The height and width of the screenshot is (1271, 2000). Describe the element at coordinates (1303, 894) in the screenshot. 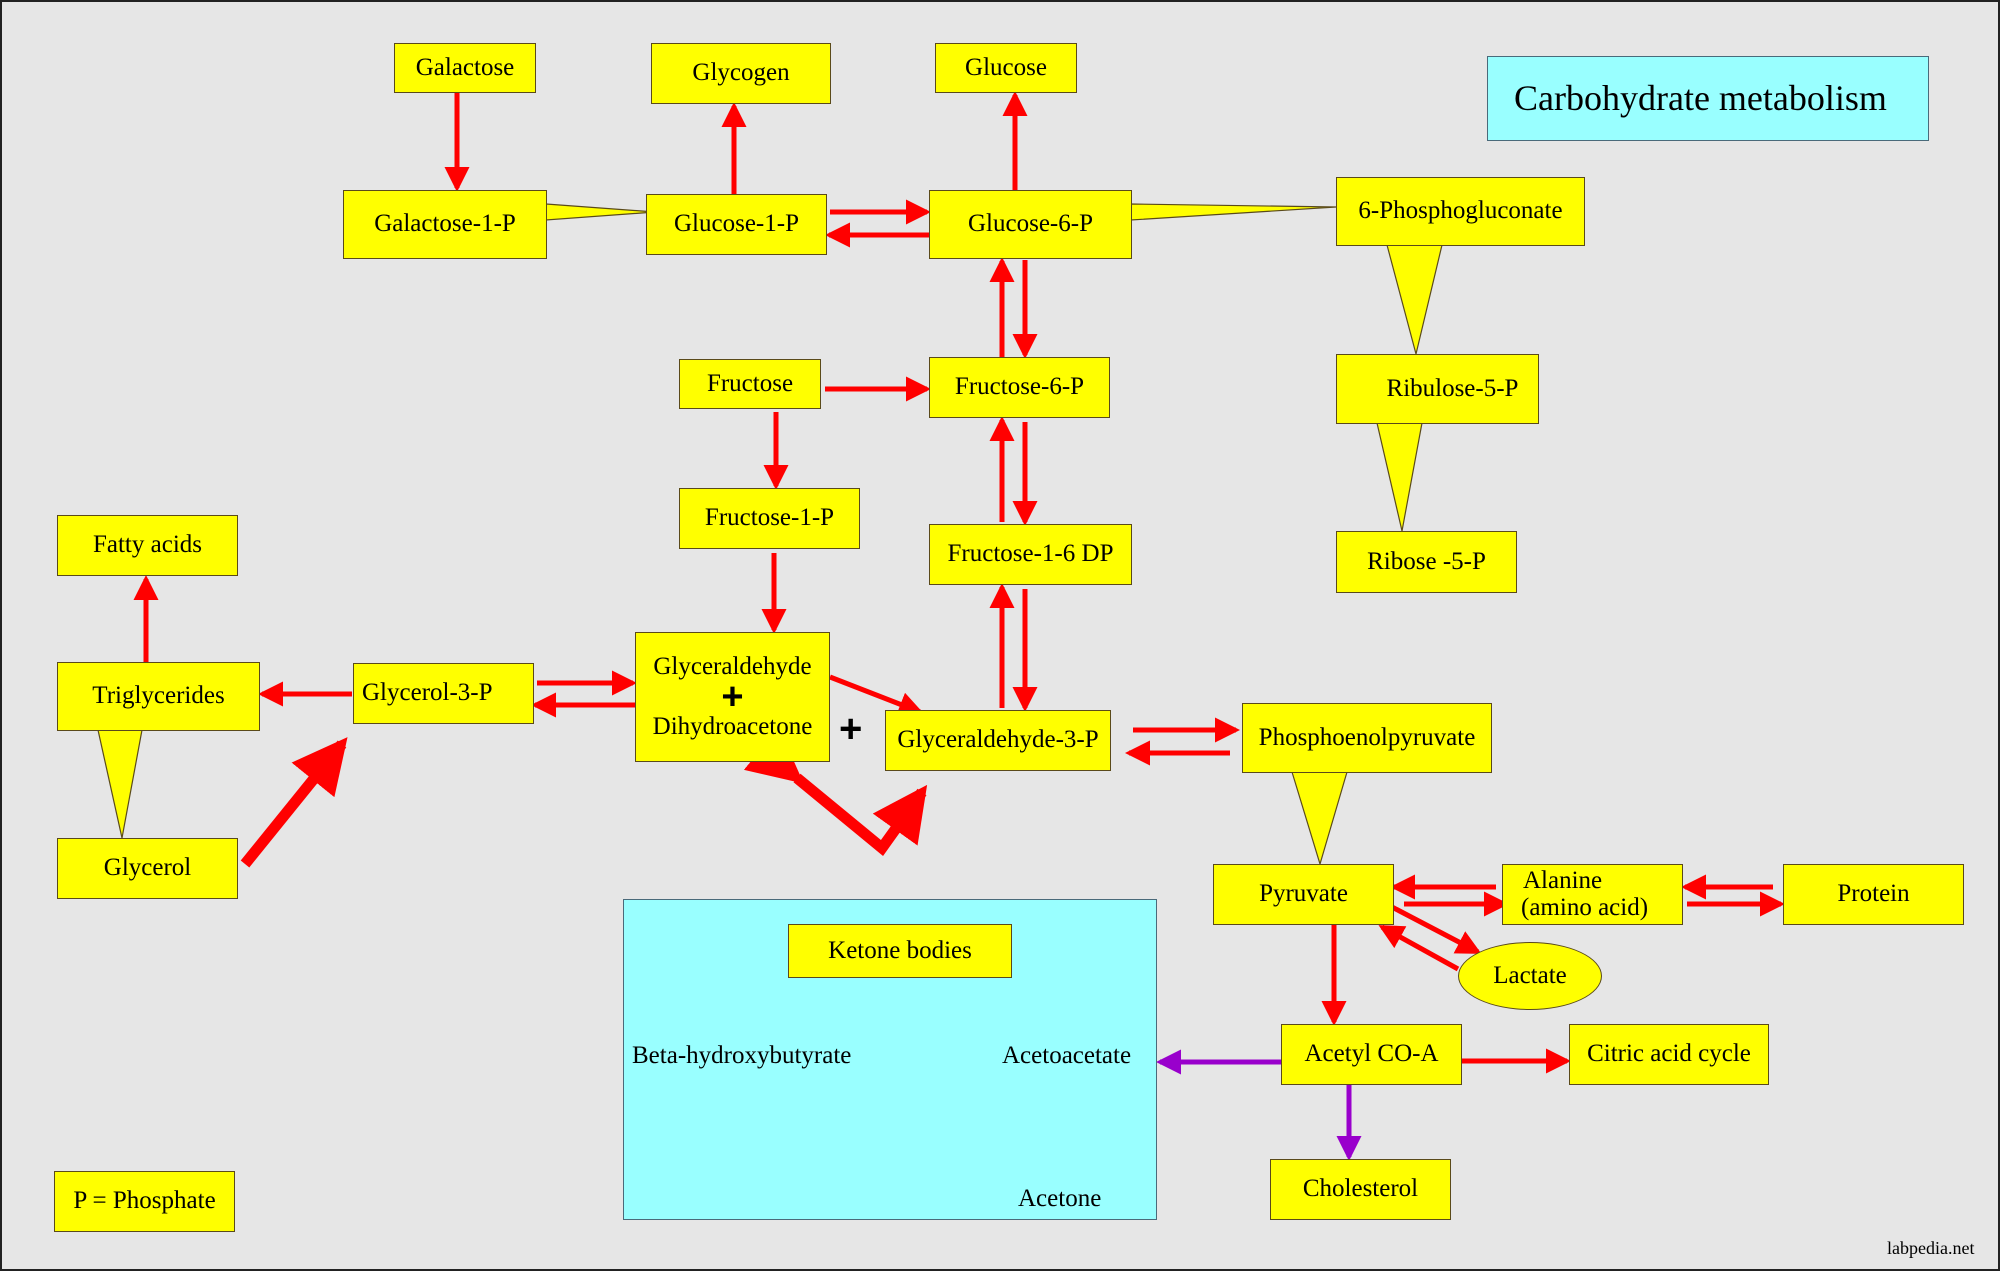

I see `node-pyruvate: Pyruvate` at that location.